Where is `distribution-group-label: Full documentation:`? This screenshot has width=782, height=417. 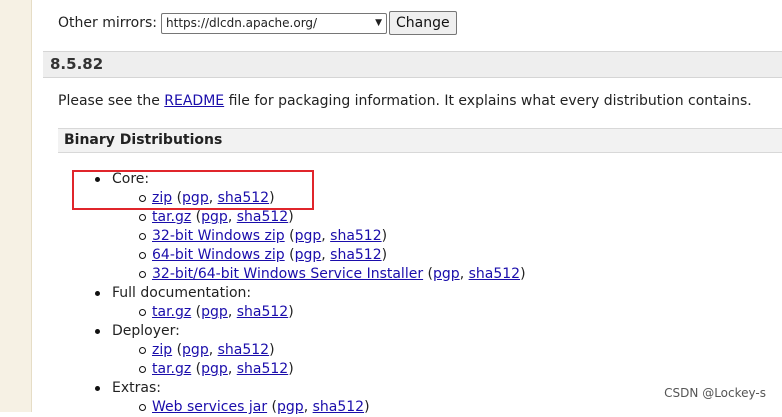 distribution-group-label: Full documentation: is located at coordinates (182, 293).